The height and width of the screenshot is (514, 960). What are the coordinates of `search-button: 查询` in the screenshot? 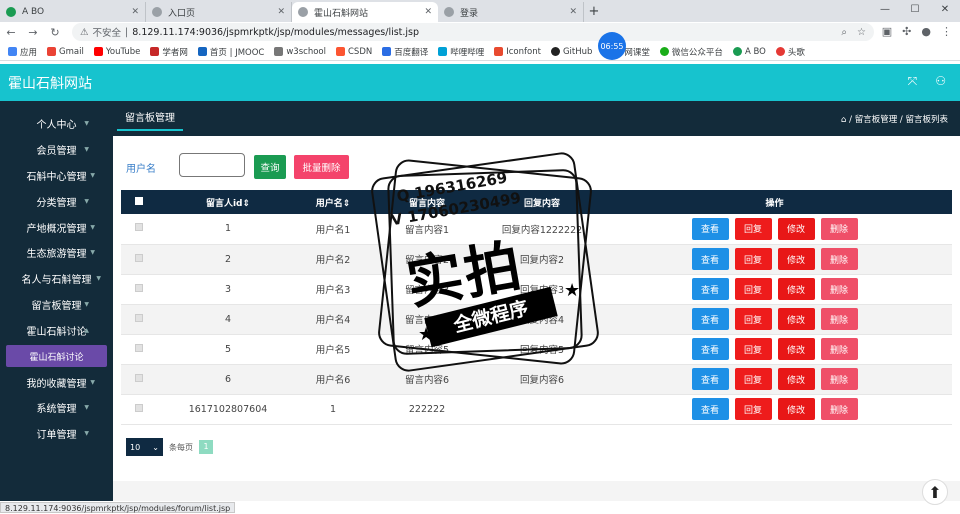 It's located at (270, 167).